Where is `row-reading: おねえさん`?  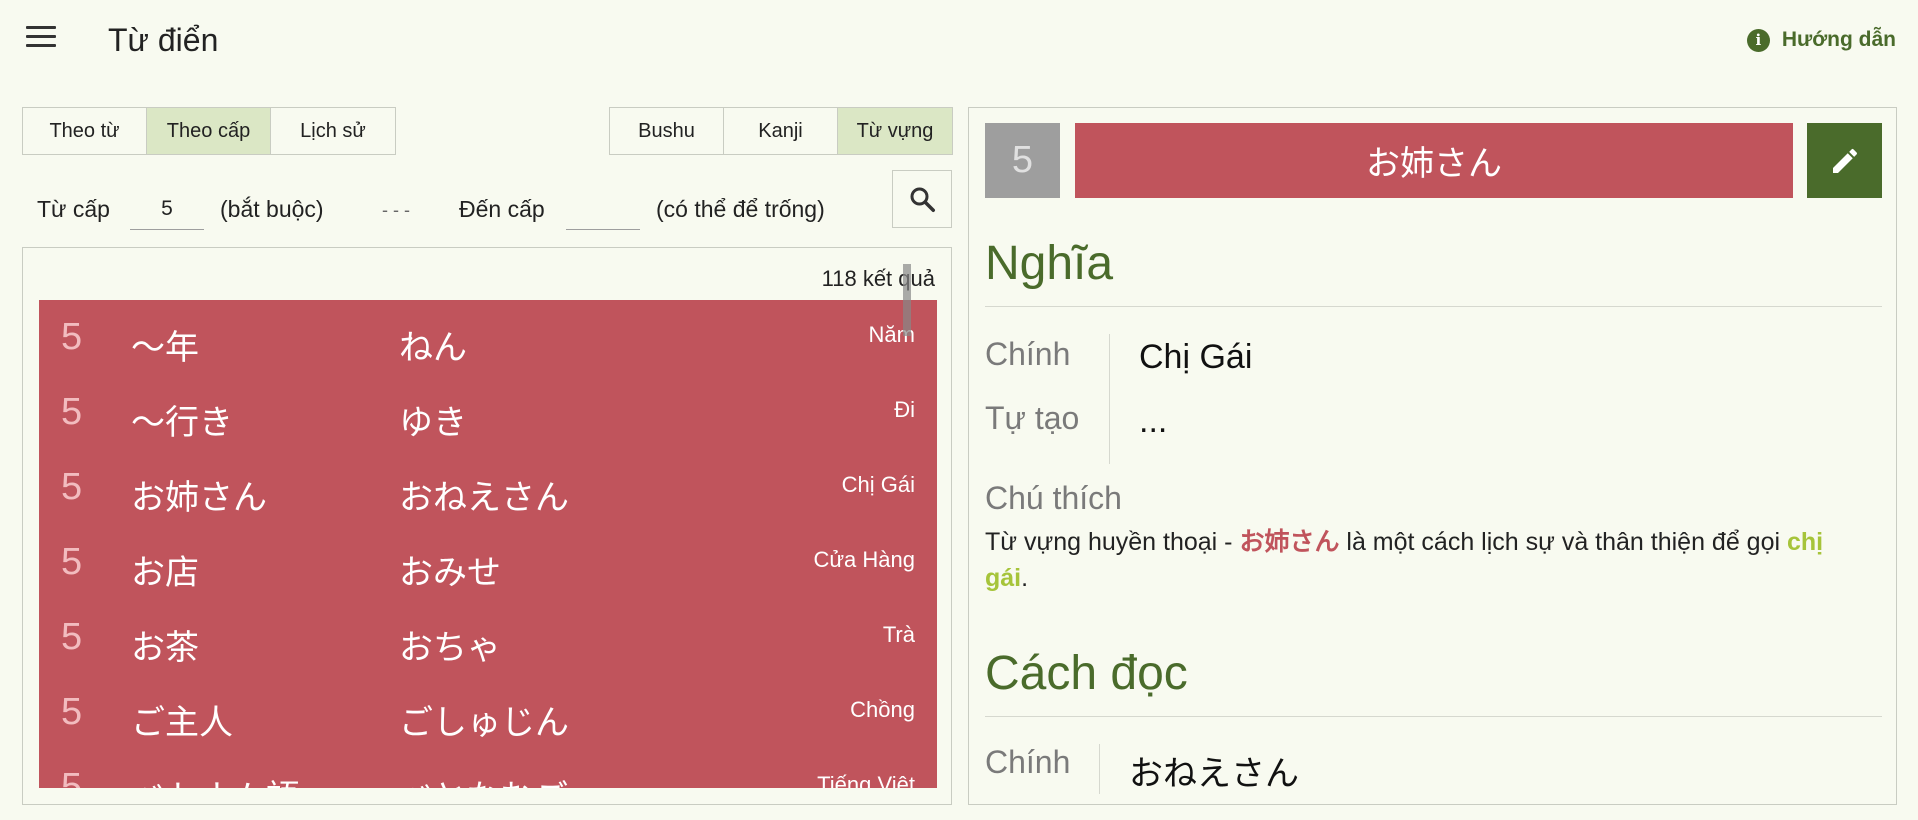 row-reading: おねえさん is located at coordinates (484, 498).